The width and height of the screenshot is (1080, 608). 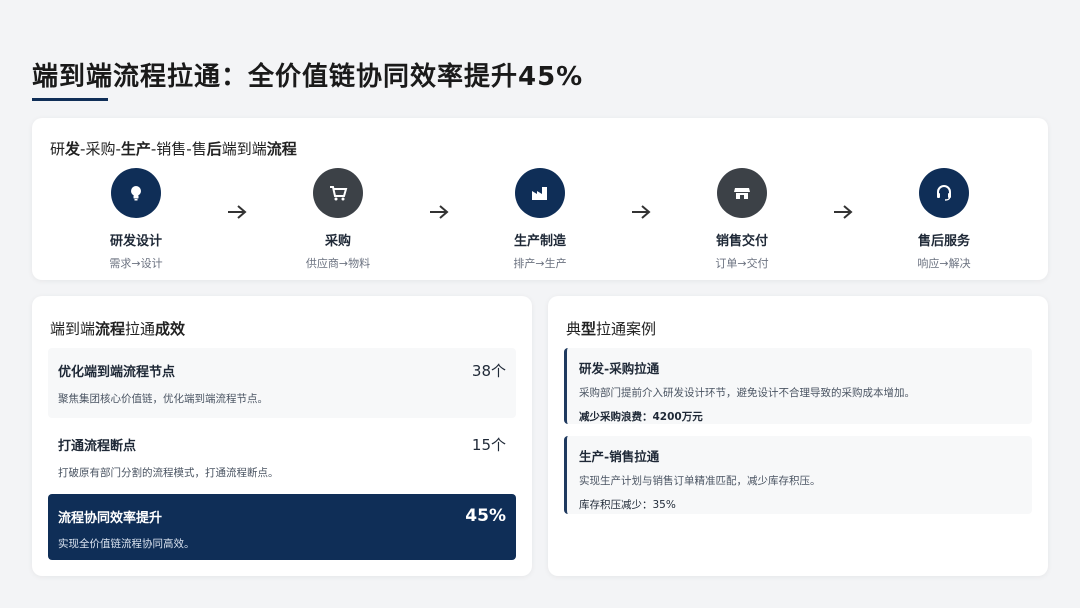 What do you see at coordinates (97, 446) in the screenshot?
I see `result-label: 打通流程断点` at bounding box center [97, 446].